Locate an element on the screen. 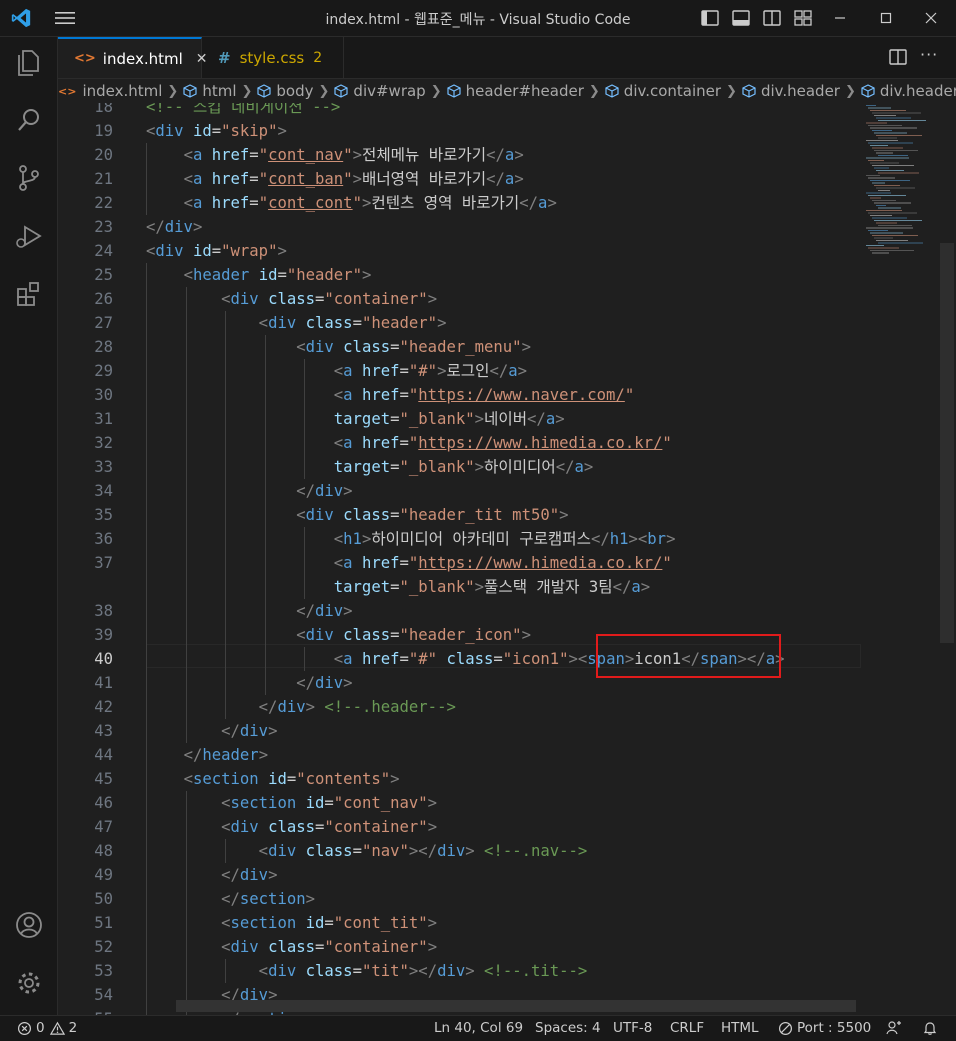 The width and height of the screenshot is (956, 1041). run-and-debug-icon is located at coordinates (29, 236).